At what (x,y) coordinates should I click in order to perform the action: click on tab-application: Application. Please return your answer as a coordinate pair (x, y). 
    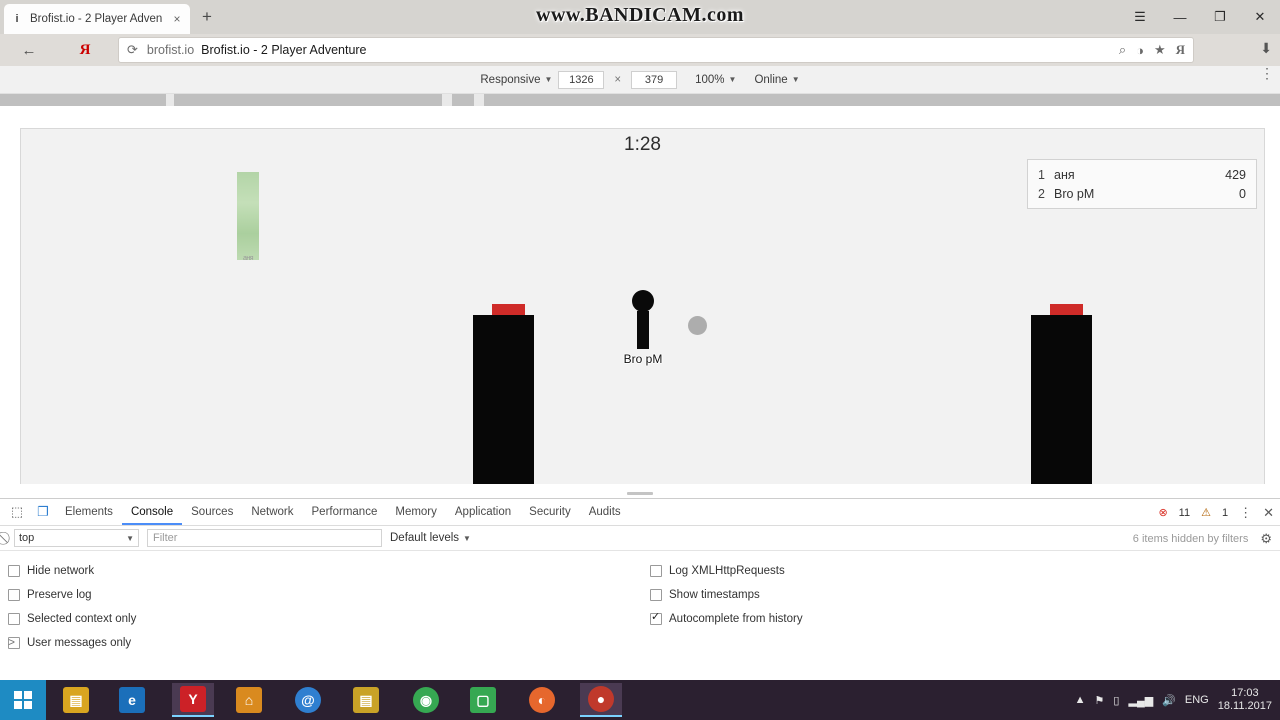
    Looking at the image, I should click on (483, 512).